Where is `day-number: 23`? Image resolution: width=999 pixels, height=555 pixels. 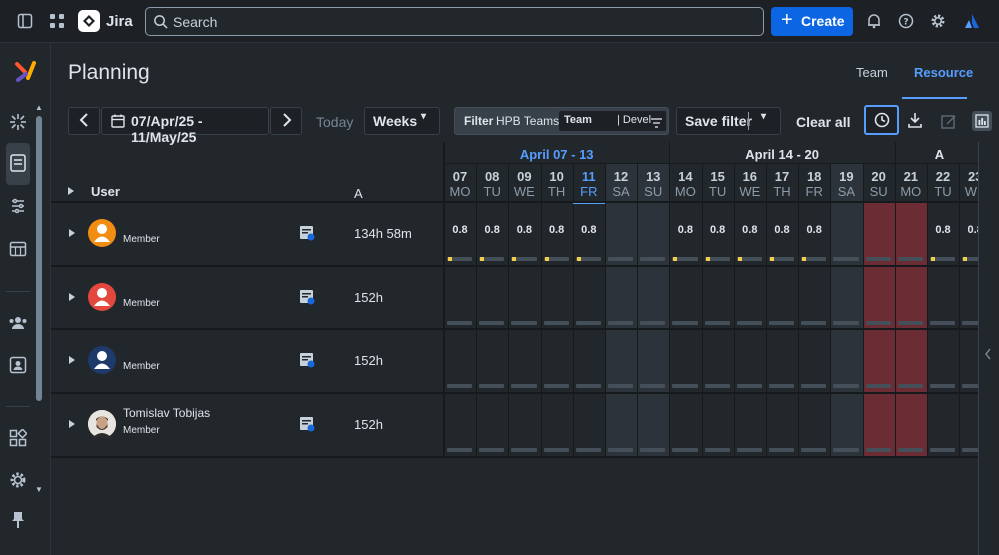 day-number: 23 is located at coordinates (972, 176).